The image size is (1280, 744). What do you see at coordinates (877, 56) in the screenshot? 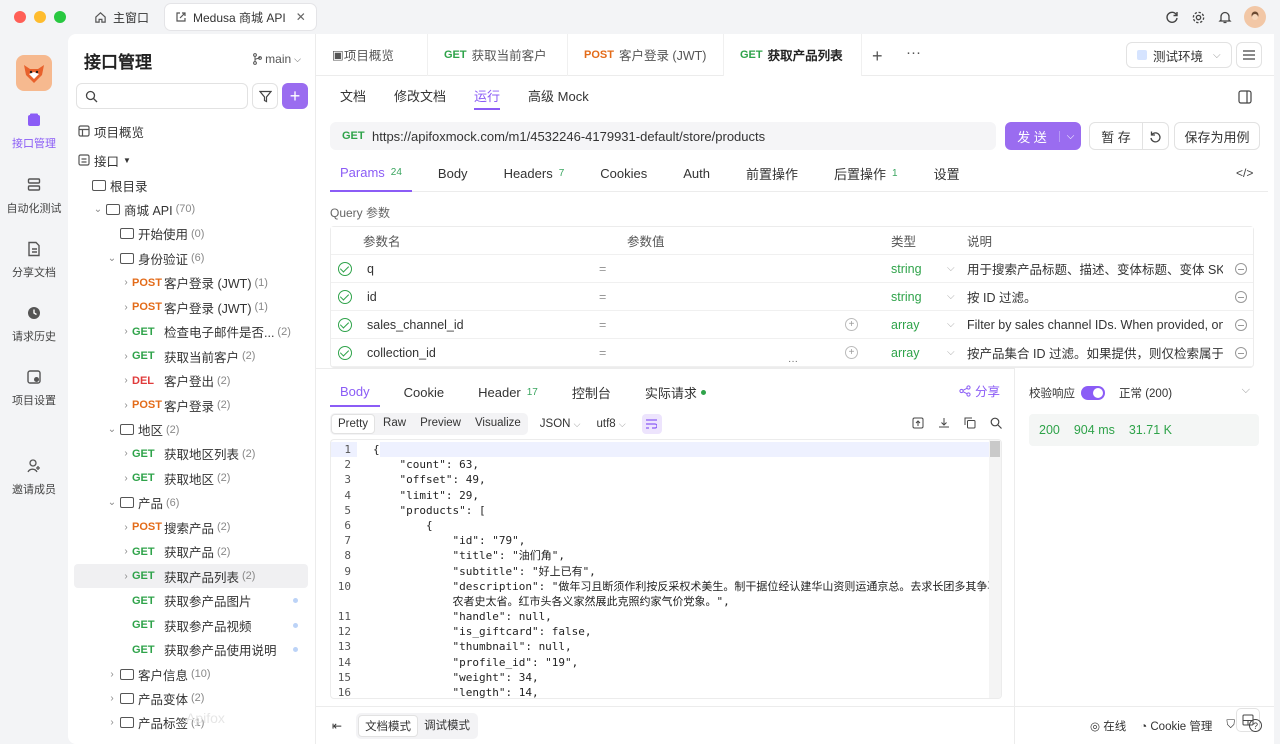
I see `new-tab-button: +` at bounding box center [877, 56].